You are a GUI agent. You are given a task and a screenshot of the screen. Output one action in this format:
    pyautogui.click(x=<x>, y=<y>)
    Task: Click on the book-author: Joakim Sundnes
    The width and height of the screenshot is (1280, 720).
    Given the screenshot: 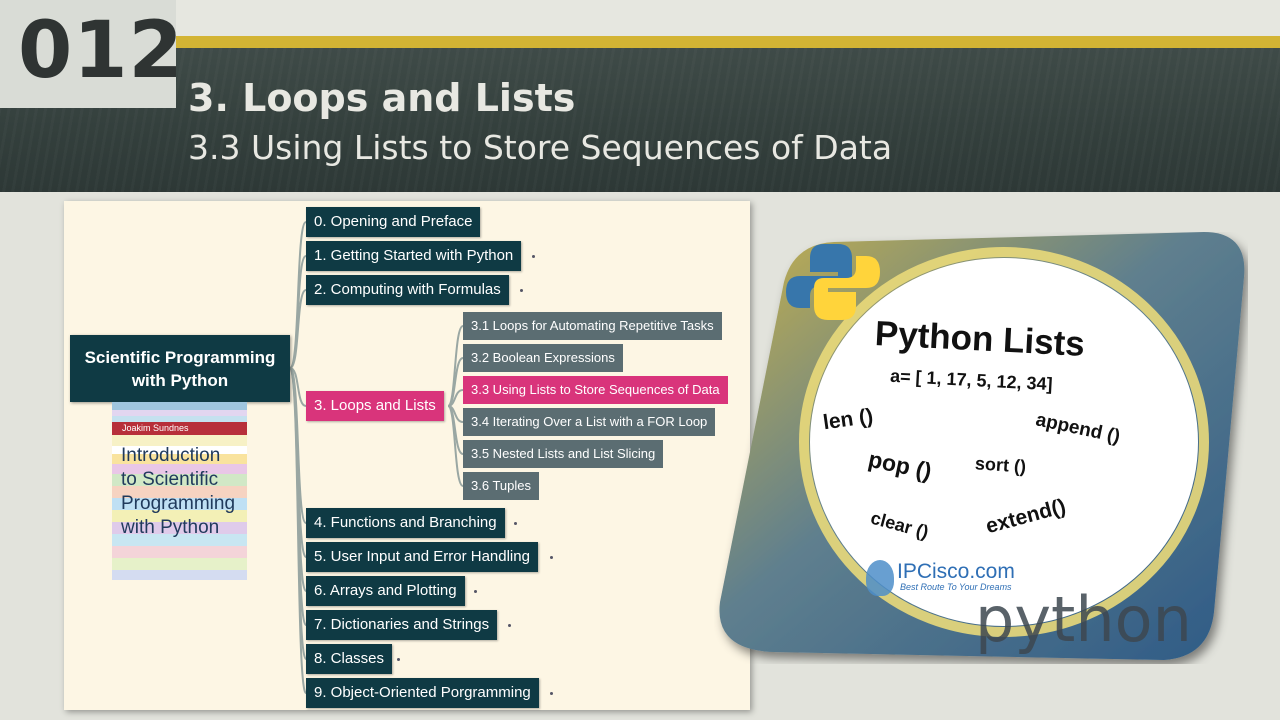 What is the action you would take?
    pyautogui.click(x=155, y=428)
    